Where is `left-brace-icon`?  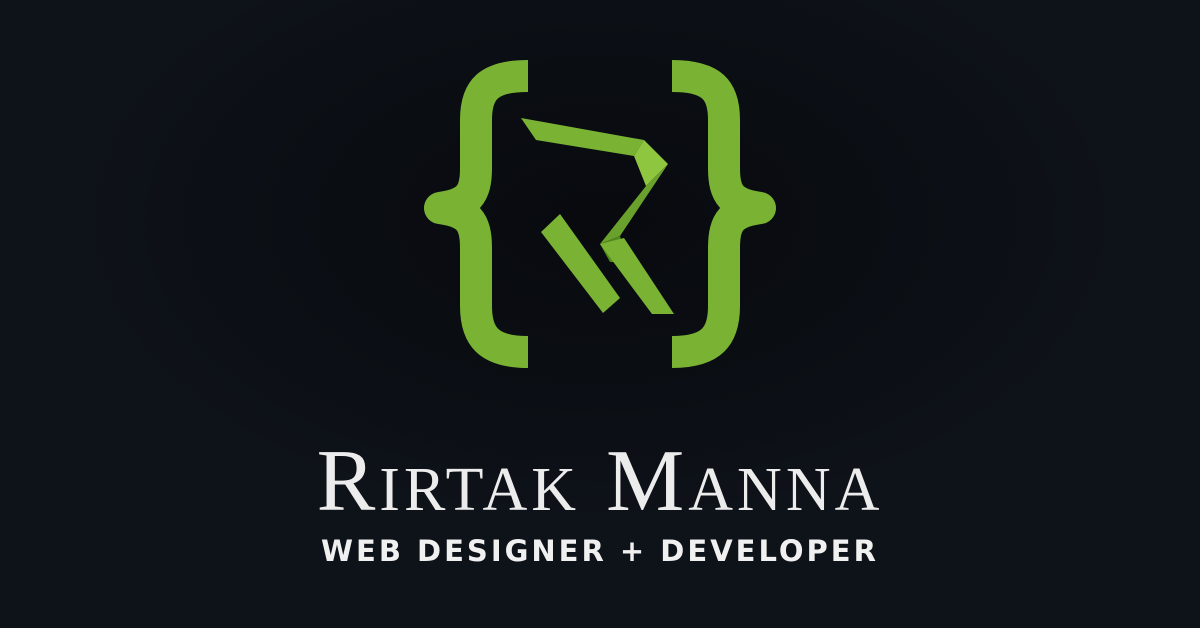
left-brace-icon is located at coordinates (476, 214).